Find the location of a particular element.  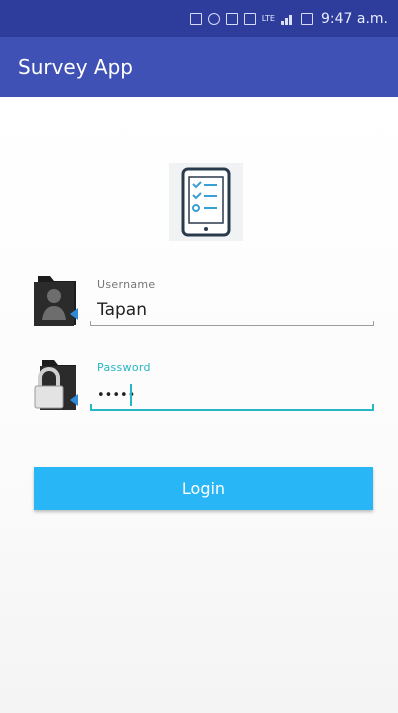

password-underline-tick-left is located at coordinates (91, 406).